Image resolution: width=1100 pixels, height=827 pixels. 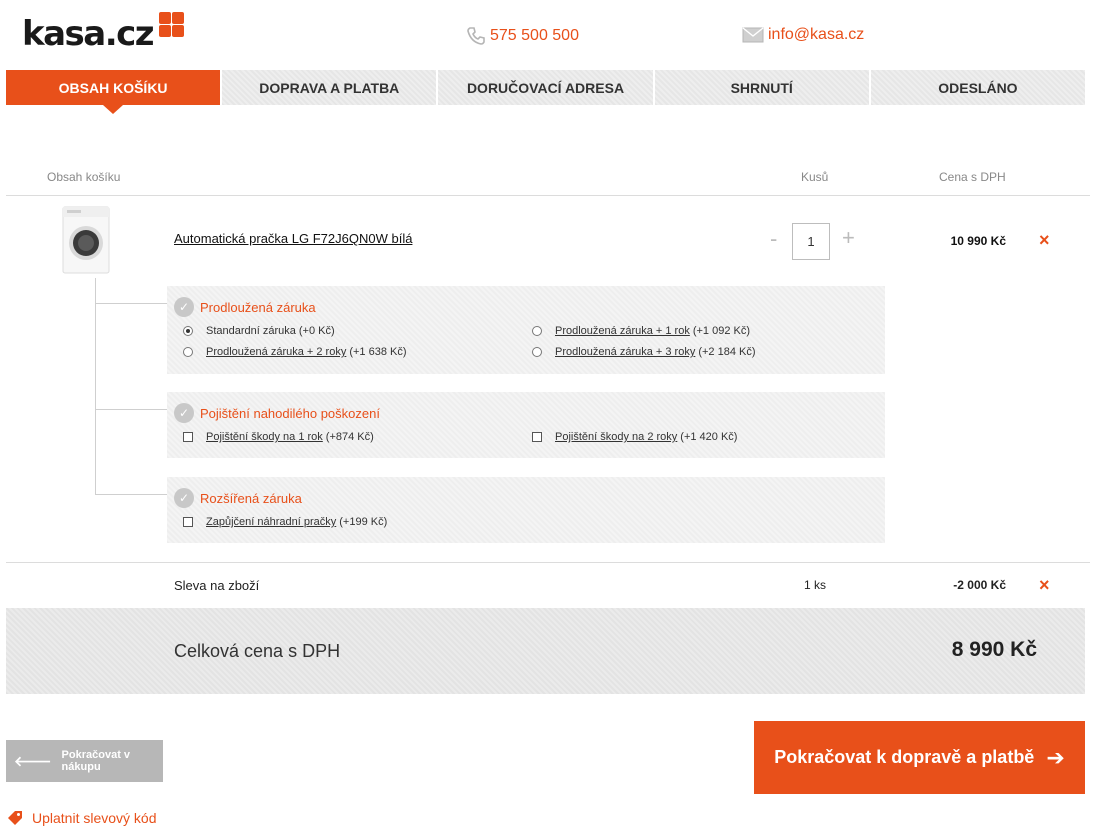 I want to click on email-address: info@kasa.cz, so click(x=816, y=34).